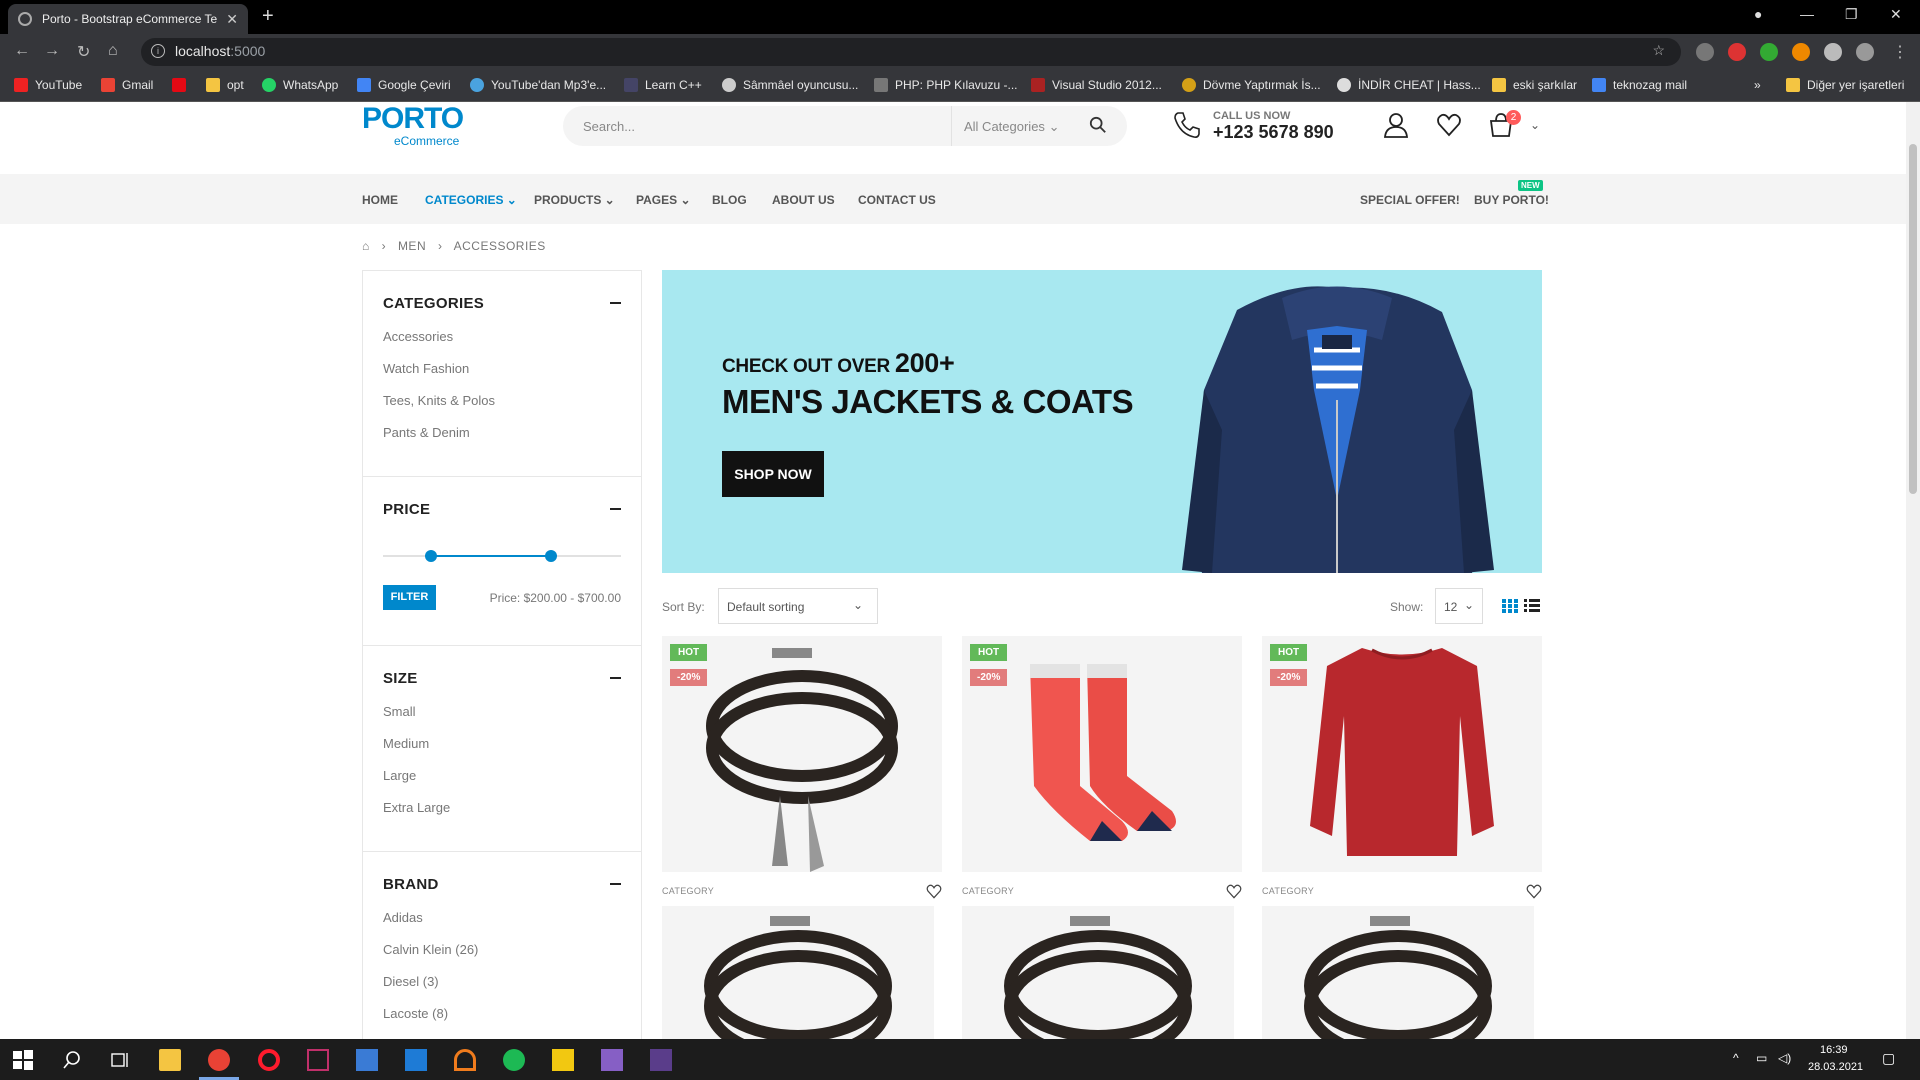 Image resolution: width=1920 pixels, height=1080 pixels. Describe the element at coordinates (729, 200) in the screenshot. I see `nav-blog: BLOG` at that location.